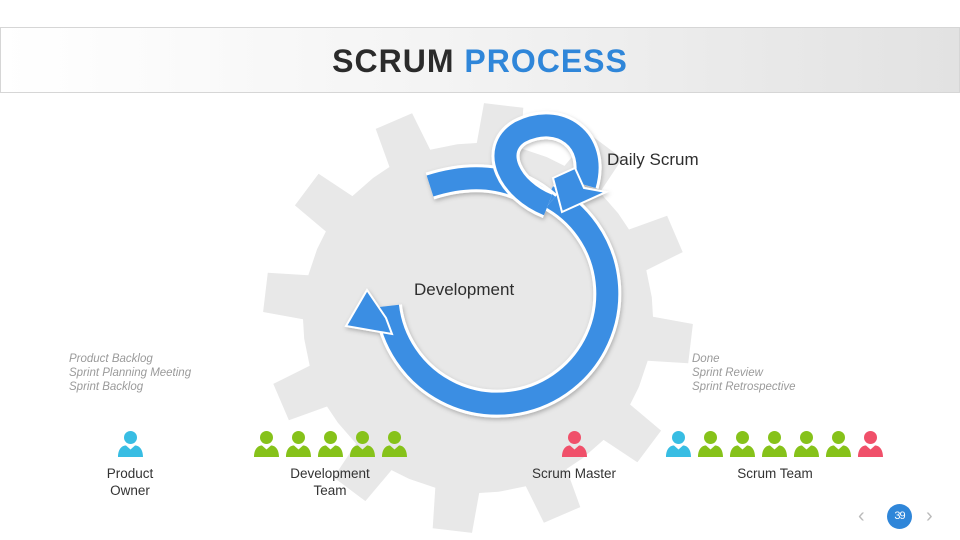  What do you see at coordinates (727, 373) in the screenshot?
I see `note-sprint-review: Sprint Review` at bounding box center [727, 373].